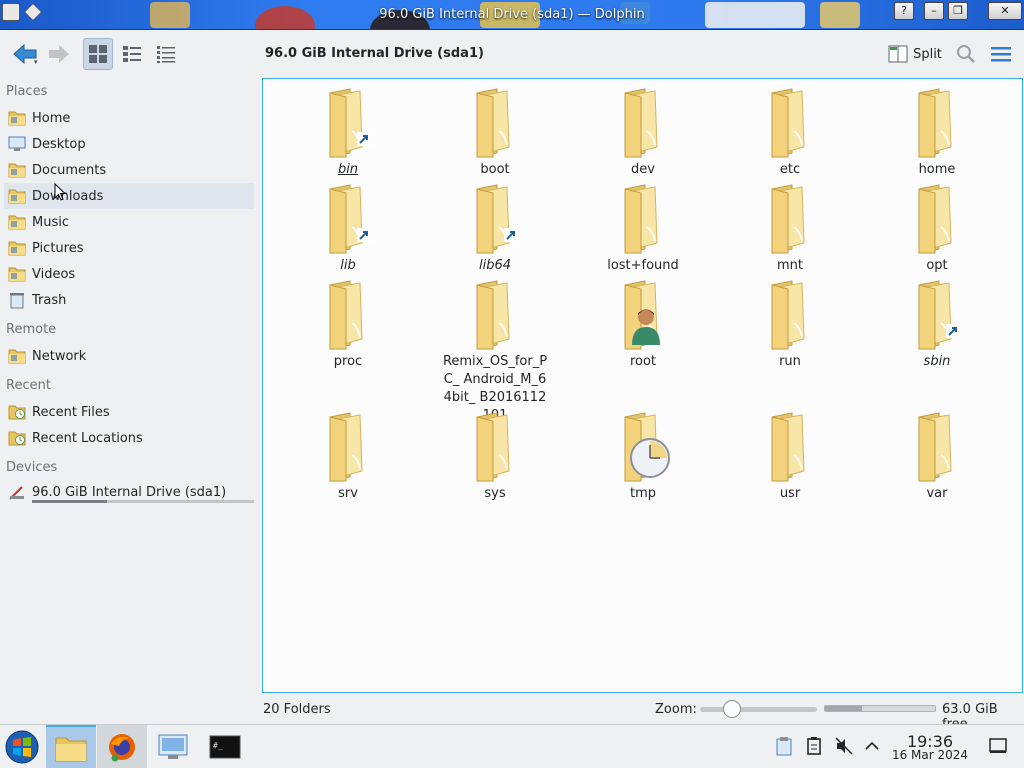  What do you see at coordinates (676, 709) in the screenshot?
I see `zoom-label: Zoom:` at bounding box center [676, 709].